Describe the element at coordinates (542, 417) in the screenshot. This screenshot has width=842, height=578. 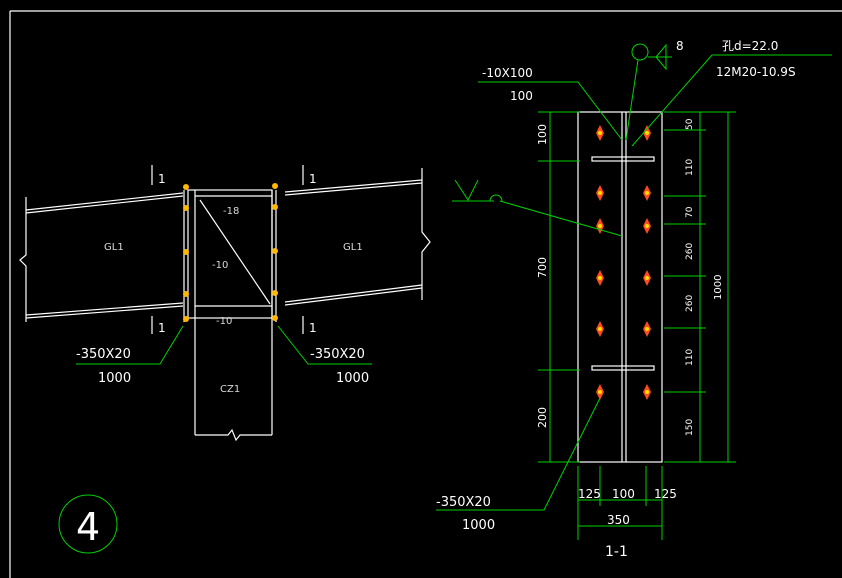
I see `left-dim-3: 200` at that location.